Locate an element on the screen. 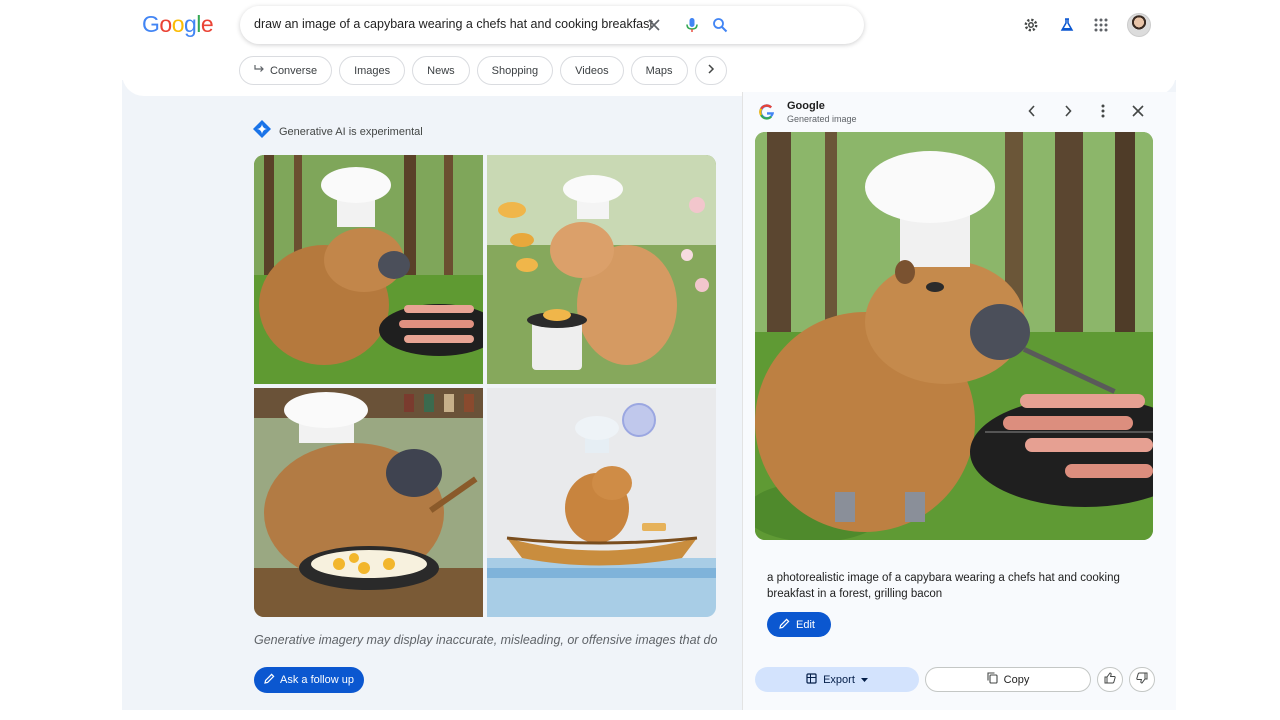 The image size is (1280, 720). thumbs-down-button is located at coordinates (1142, 679).